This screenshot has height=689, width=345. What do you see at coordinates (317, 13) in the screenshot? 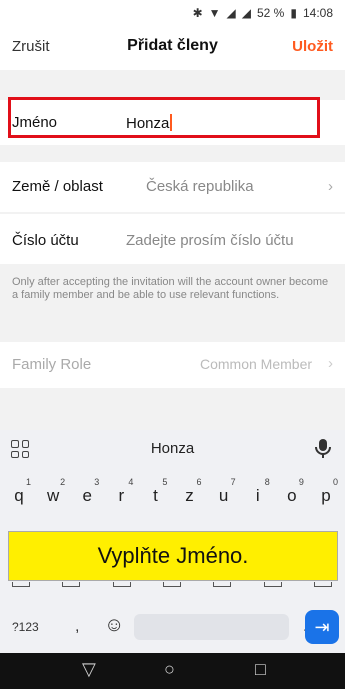
I see `clock: 14:08` at bounding box center [317, 13].